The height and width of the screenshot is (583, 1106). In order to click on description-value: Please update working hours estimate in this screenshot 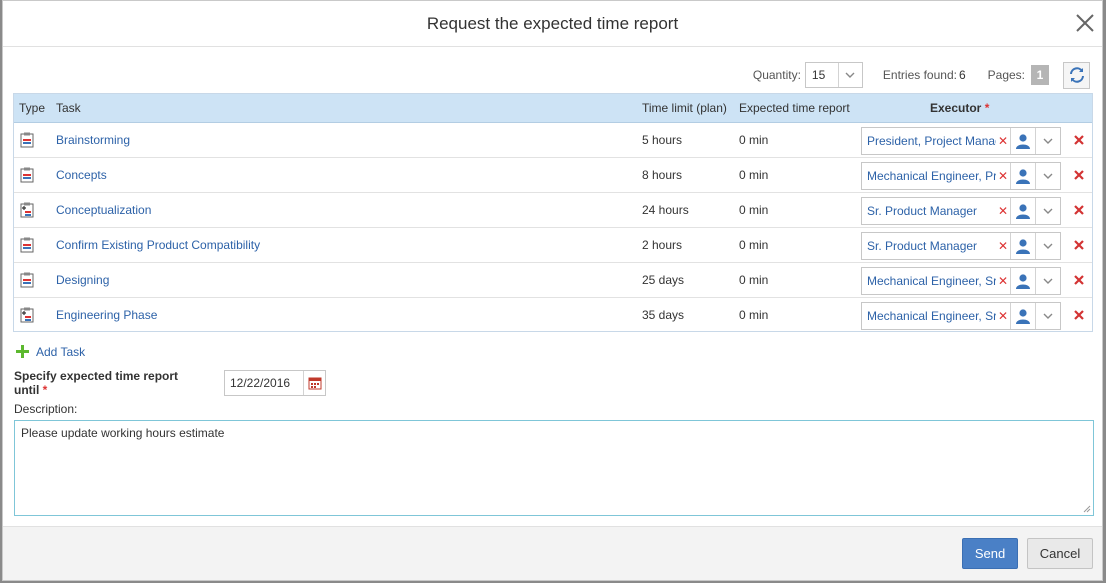, I will do `click(123, 433)`.